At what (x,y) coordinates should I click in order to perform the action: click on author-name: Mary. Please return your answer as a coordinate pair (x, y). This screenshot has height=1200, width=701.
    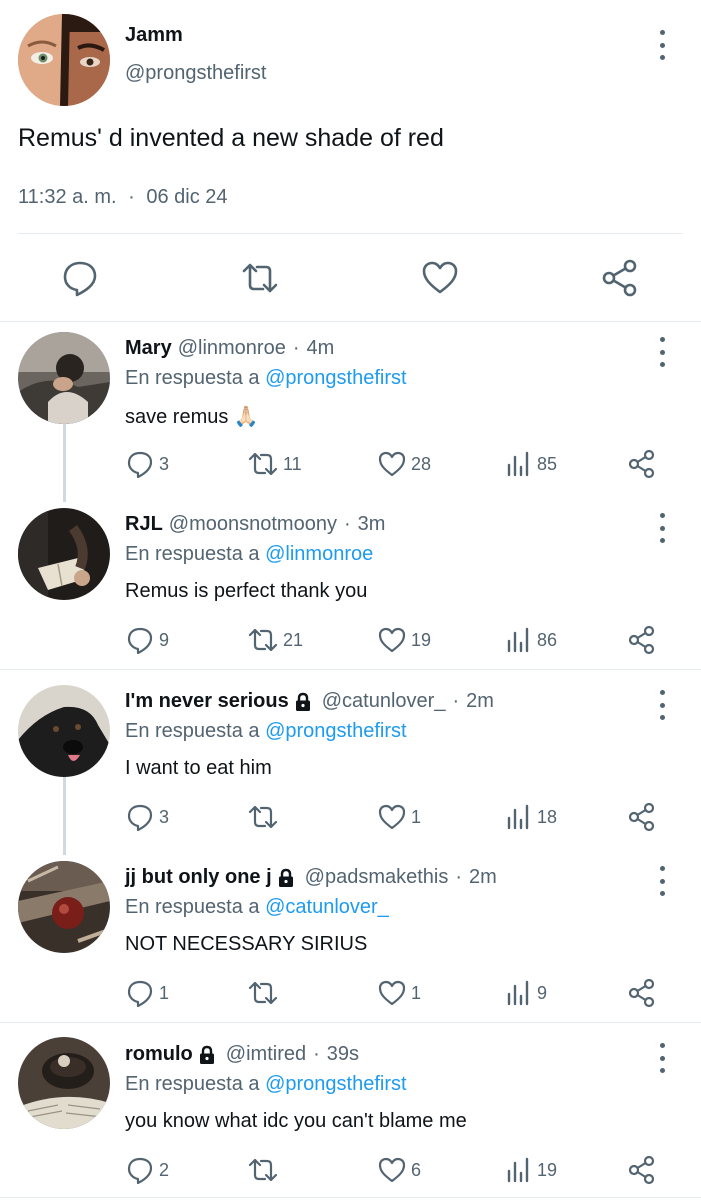
    Looking at the image, I should click on (148, 348).